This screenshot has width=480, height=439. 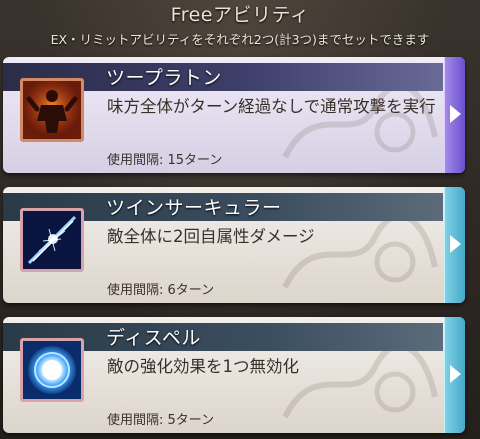 I want to click on ability-cooldown: 使用間隔: 5ターン, so click(x=161, y=420).